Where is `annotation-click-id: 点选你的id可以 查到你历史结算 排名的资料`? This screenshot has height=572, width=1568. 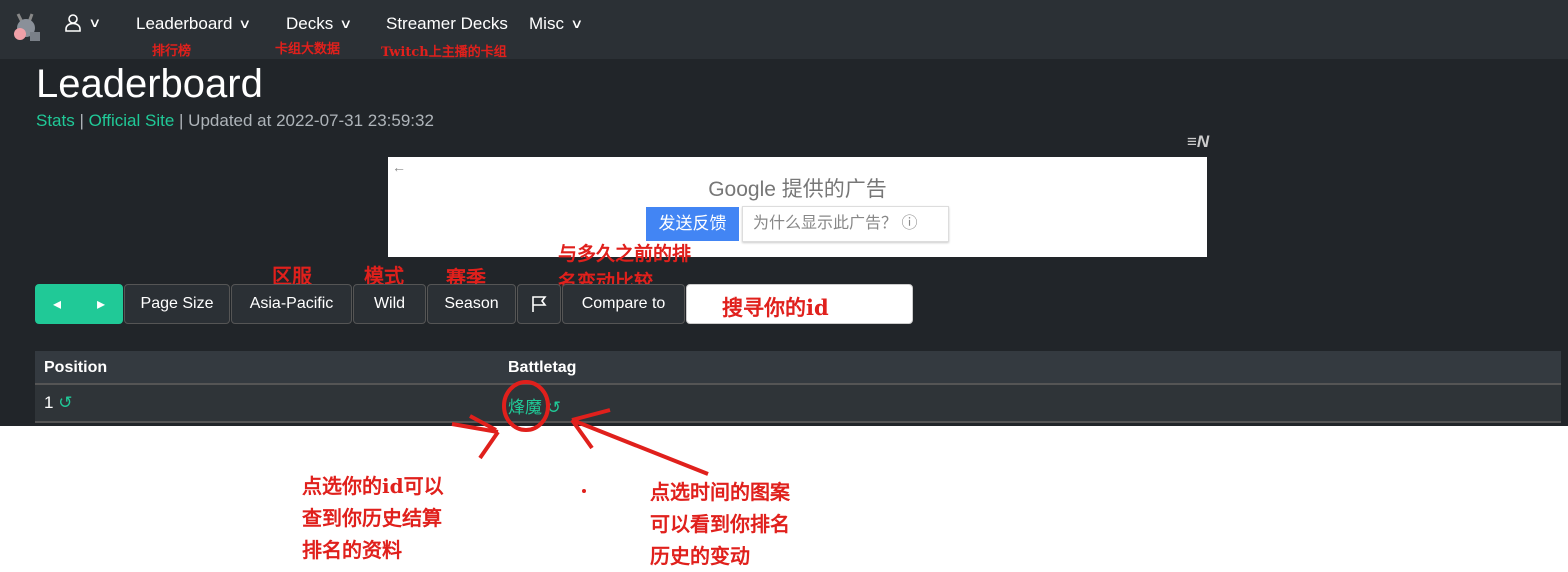 annotation-click-id: 点选你的id可以 查到你历史结算 排名的资料 is located at coordinates (373, 518).